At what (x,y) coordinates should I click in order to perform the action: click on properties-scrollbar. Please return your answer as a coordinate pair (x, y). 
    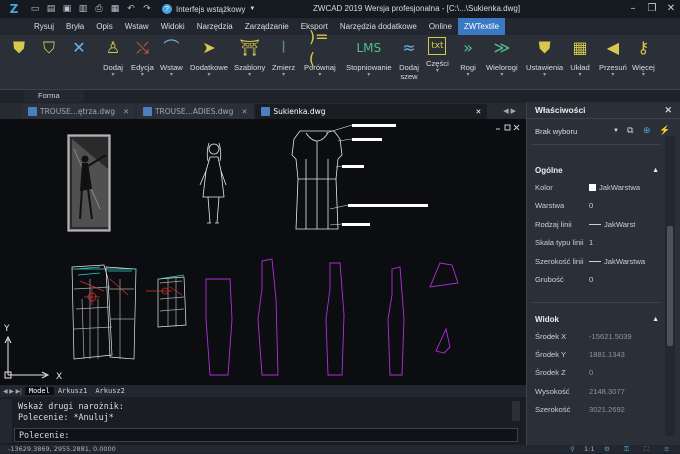
    Looking at the image, I should click on (670, 286).